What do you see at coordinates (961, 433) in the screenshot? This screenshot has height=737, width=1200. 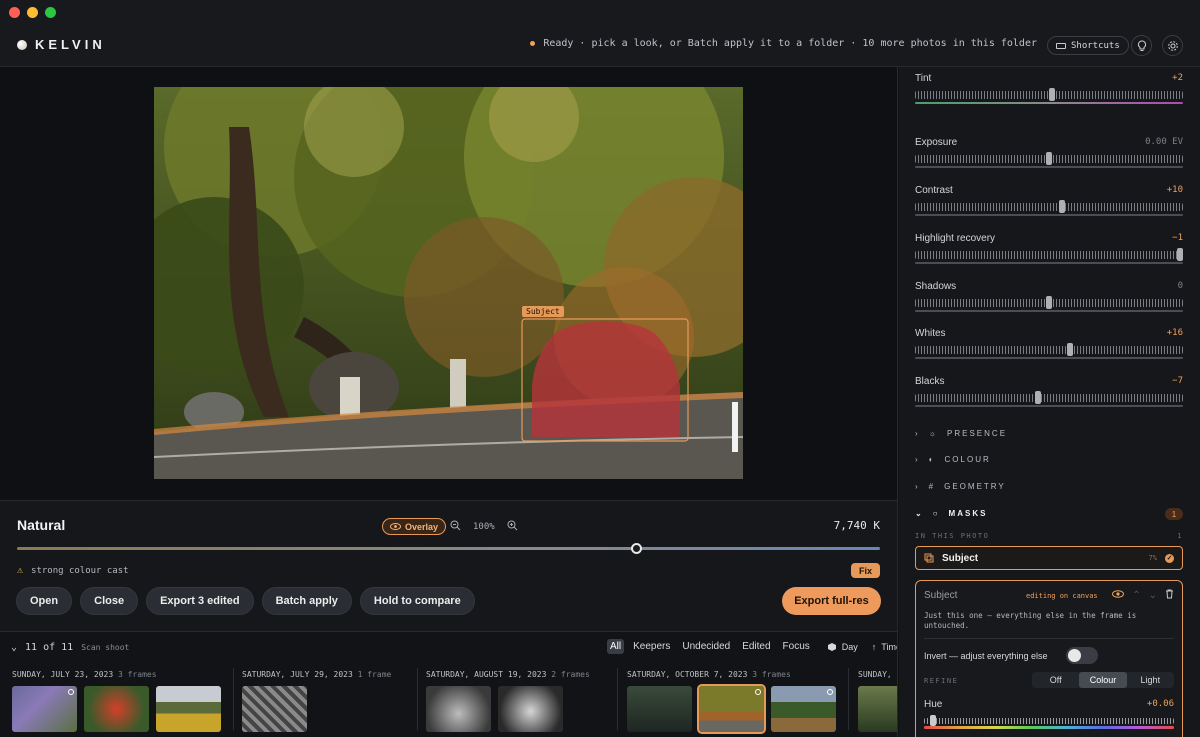 I see `section-presence: › ☼ PRESENCE` at bounding box center [961, 433].